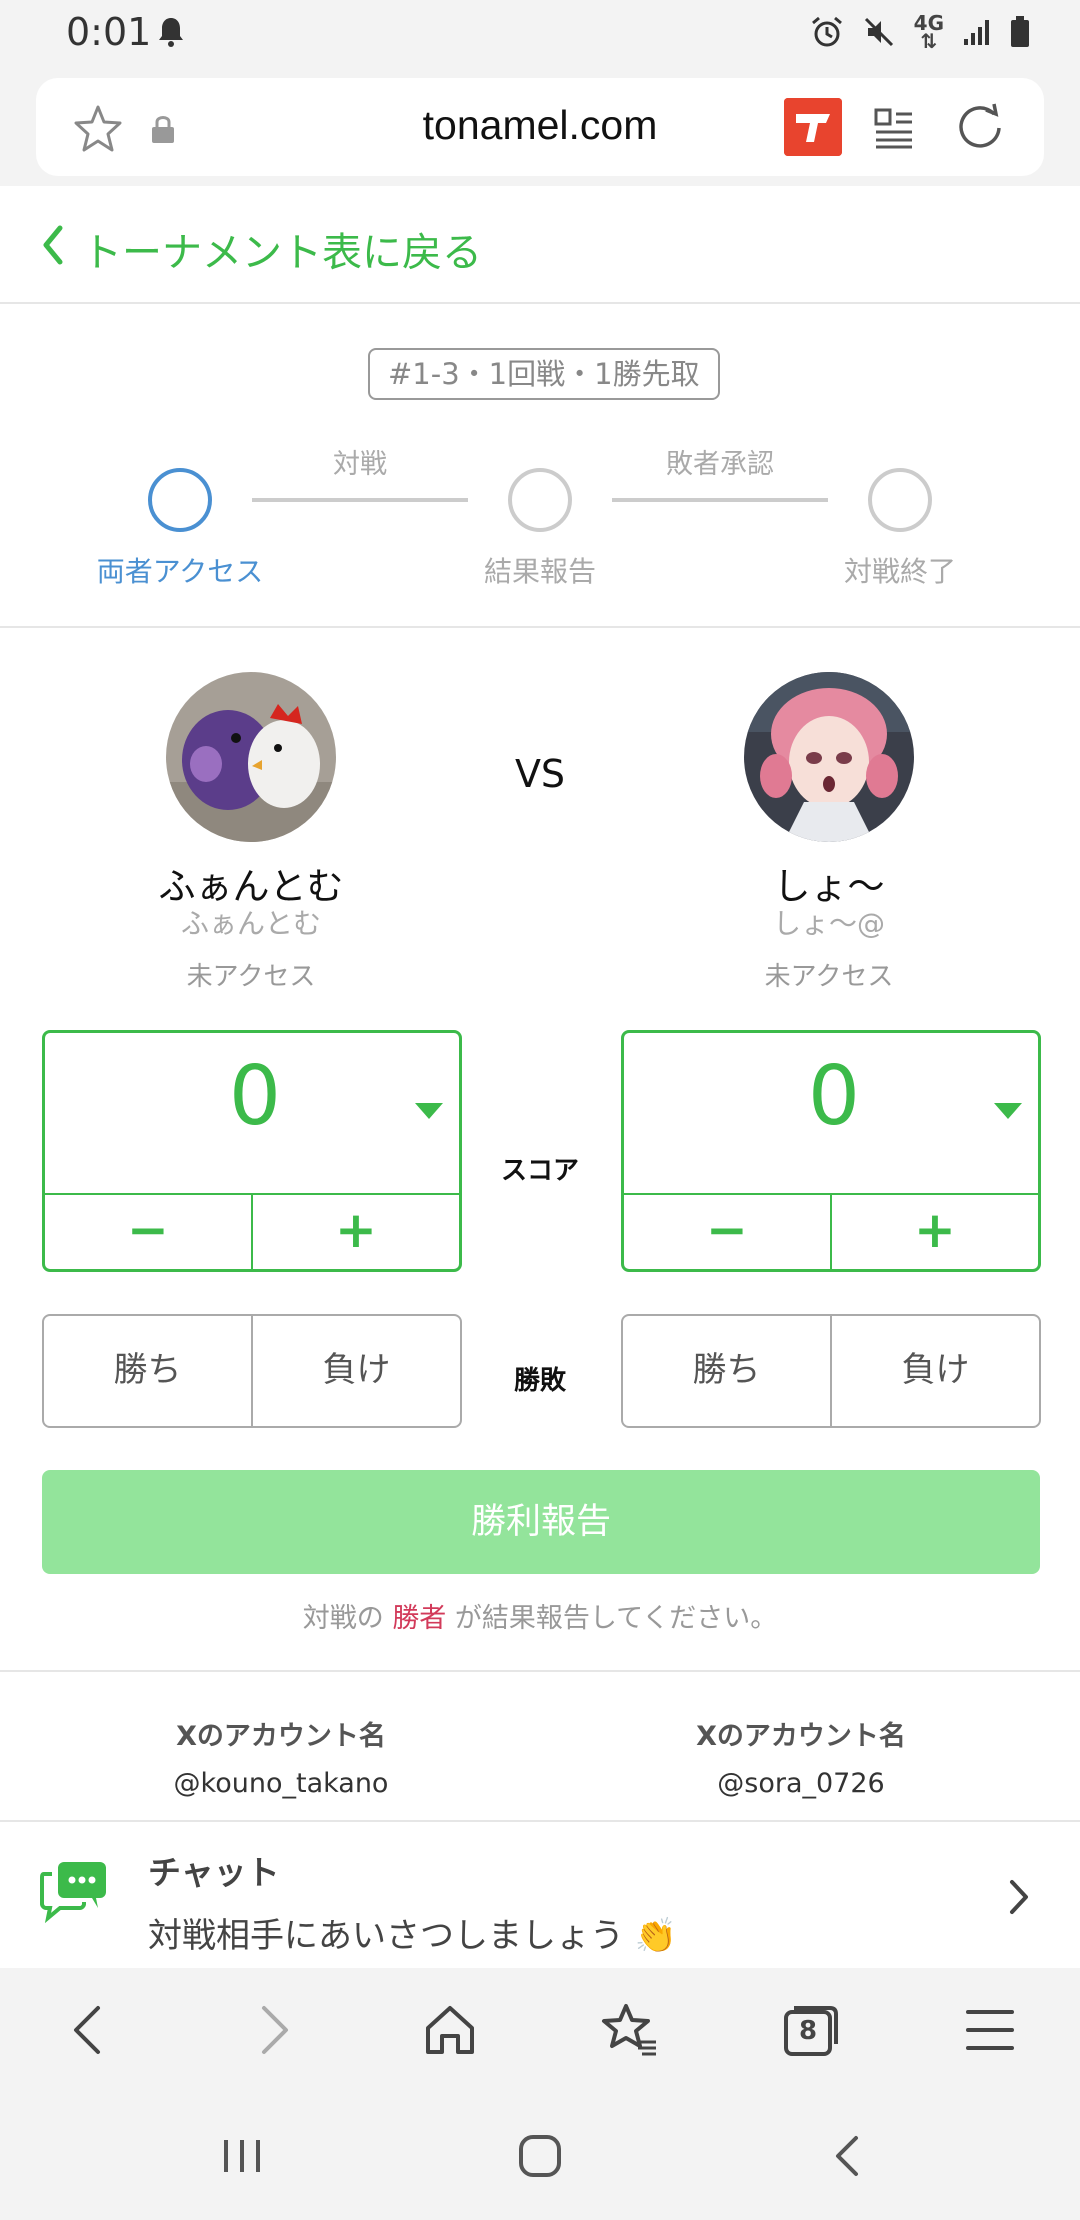 The width and height of the screenshot is (1080, 2220). What do you see at coordinates (976, 32) in the screenshot?
I see `signal-icon` at bounding box center [976, 32].